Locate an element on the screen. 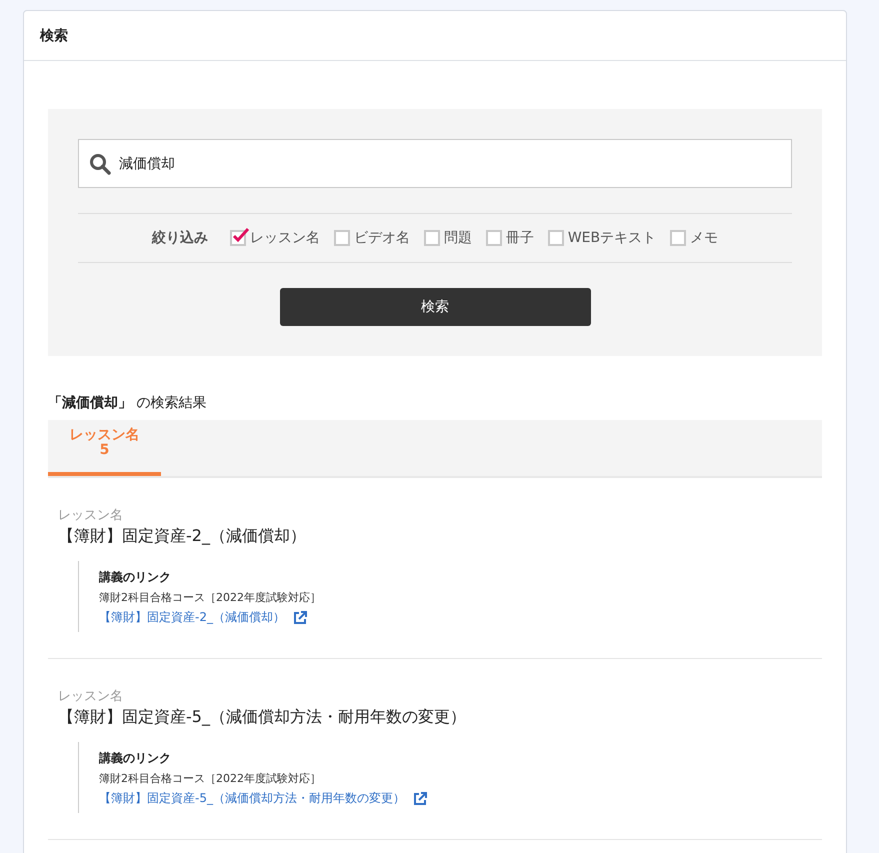 Image resolution: width=879 pixels, height=853 pixels. result-title: 【簿財】固定資産-5_（減価償却方法・耐用年数の変更） is located at coordinates (262, 717).